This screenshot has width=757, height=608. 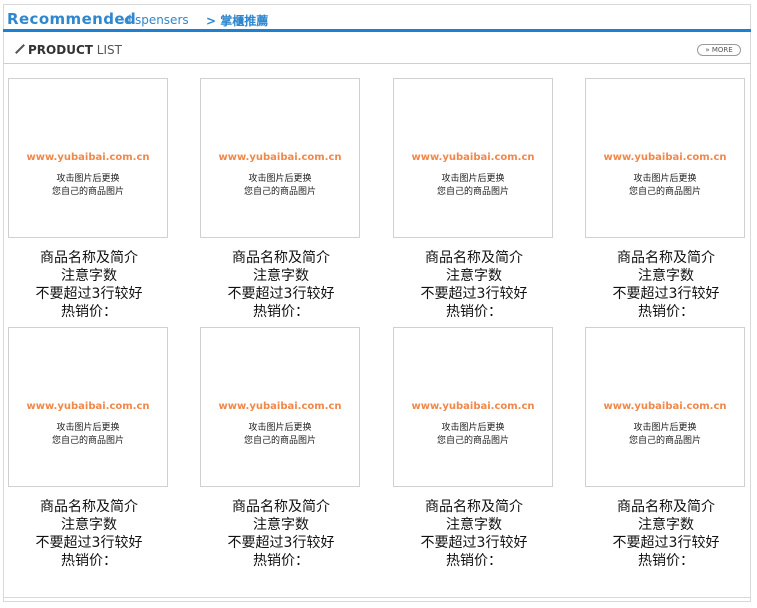 I want to click on title-chinese: > 掌櫃推薦, so click(x=237, y=21).